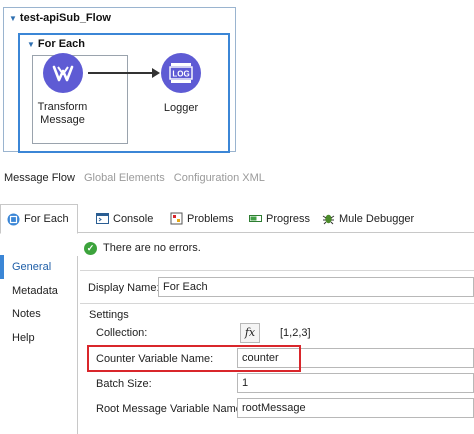 The height and width of the screenshot is (434, 474). What do you see at coordinates (13, 219) in the screenshot?
I see `foreach-icon` at bounding box center [13, 219].